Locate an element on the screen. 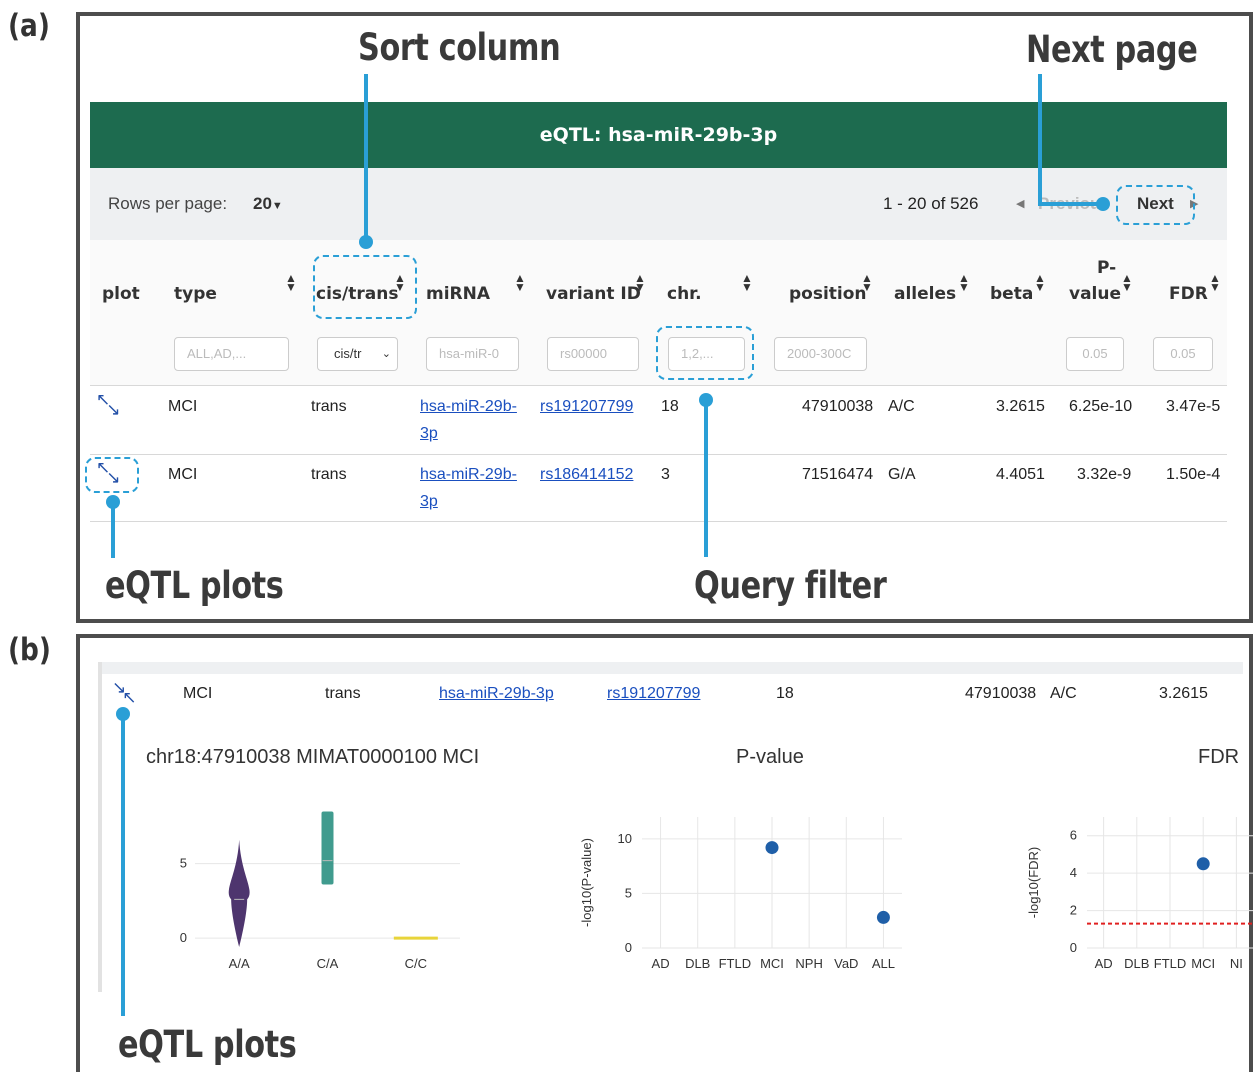 This screenshot has height=1072, width=1253. col-header-chr: chr. is located at coordinates (684, 294).